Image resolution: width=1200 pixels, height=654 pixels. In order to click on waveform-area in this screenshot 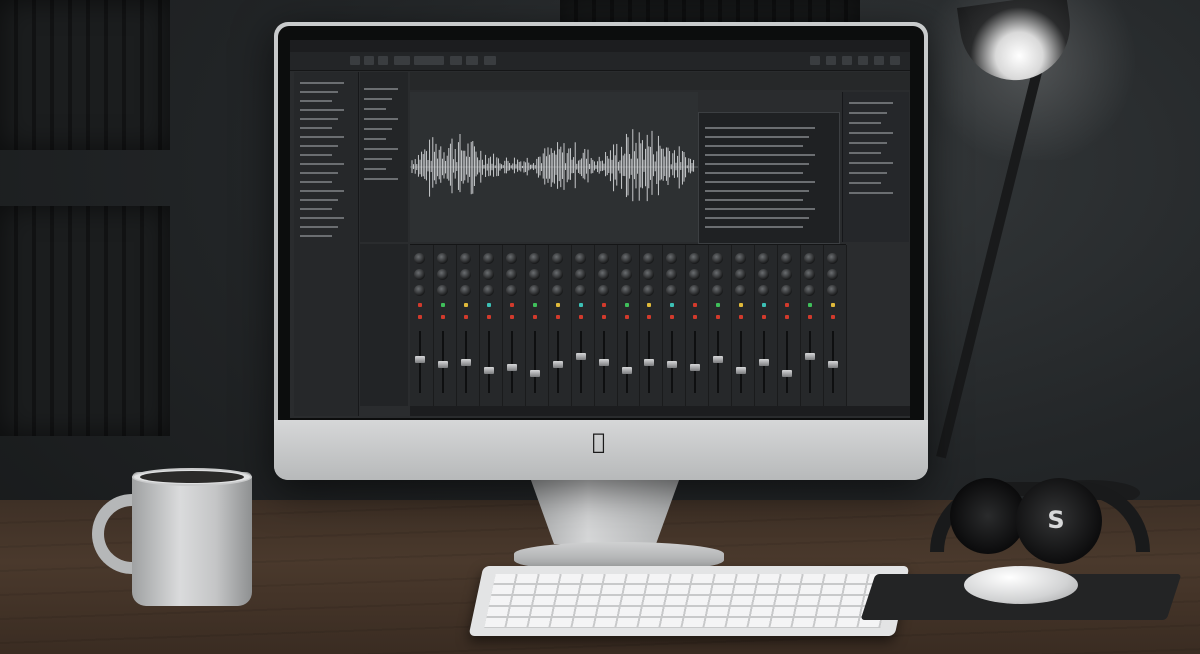, I will do `click(554, 167)`.